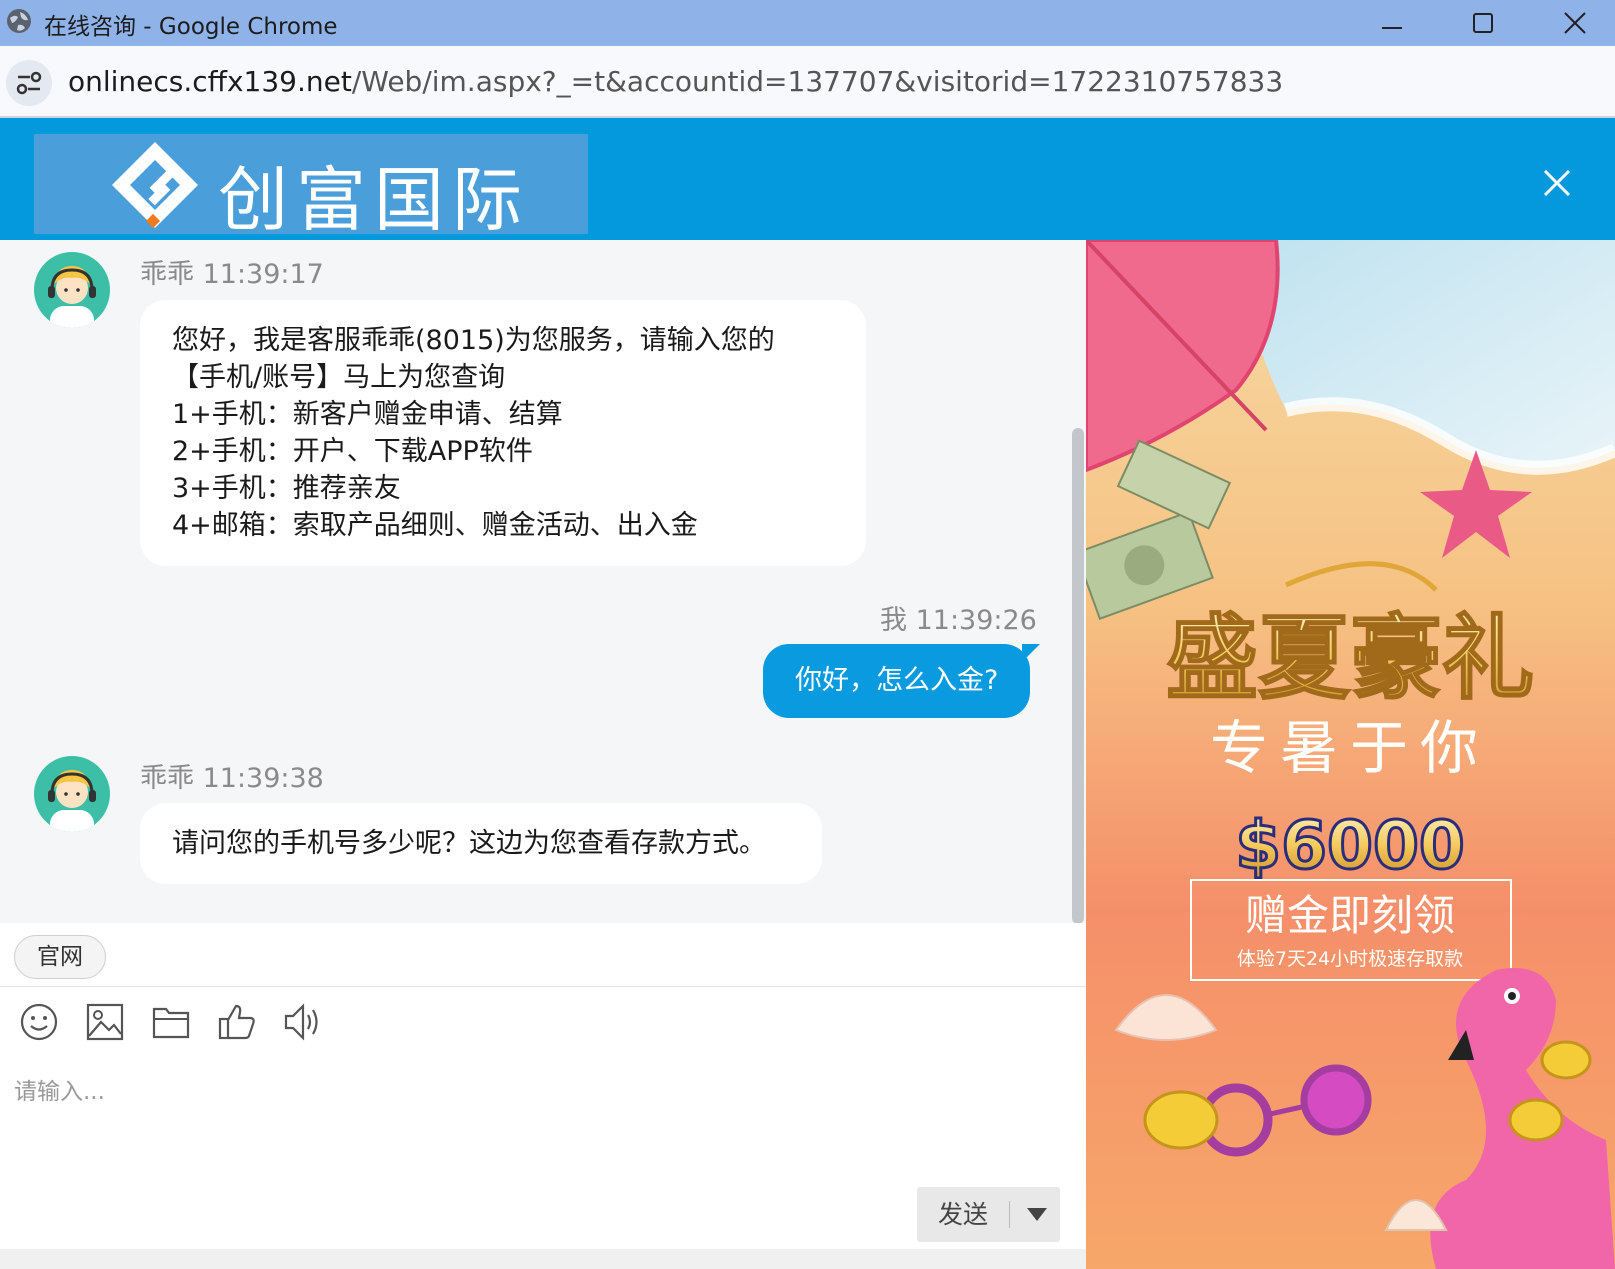  Describe the element at coordinates (232, 778) in the screenshot. I see `message-meta: 乖乖 11:39:38` at that location.